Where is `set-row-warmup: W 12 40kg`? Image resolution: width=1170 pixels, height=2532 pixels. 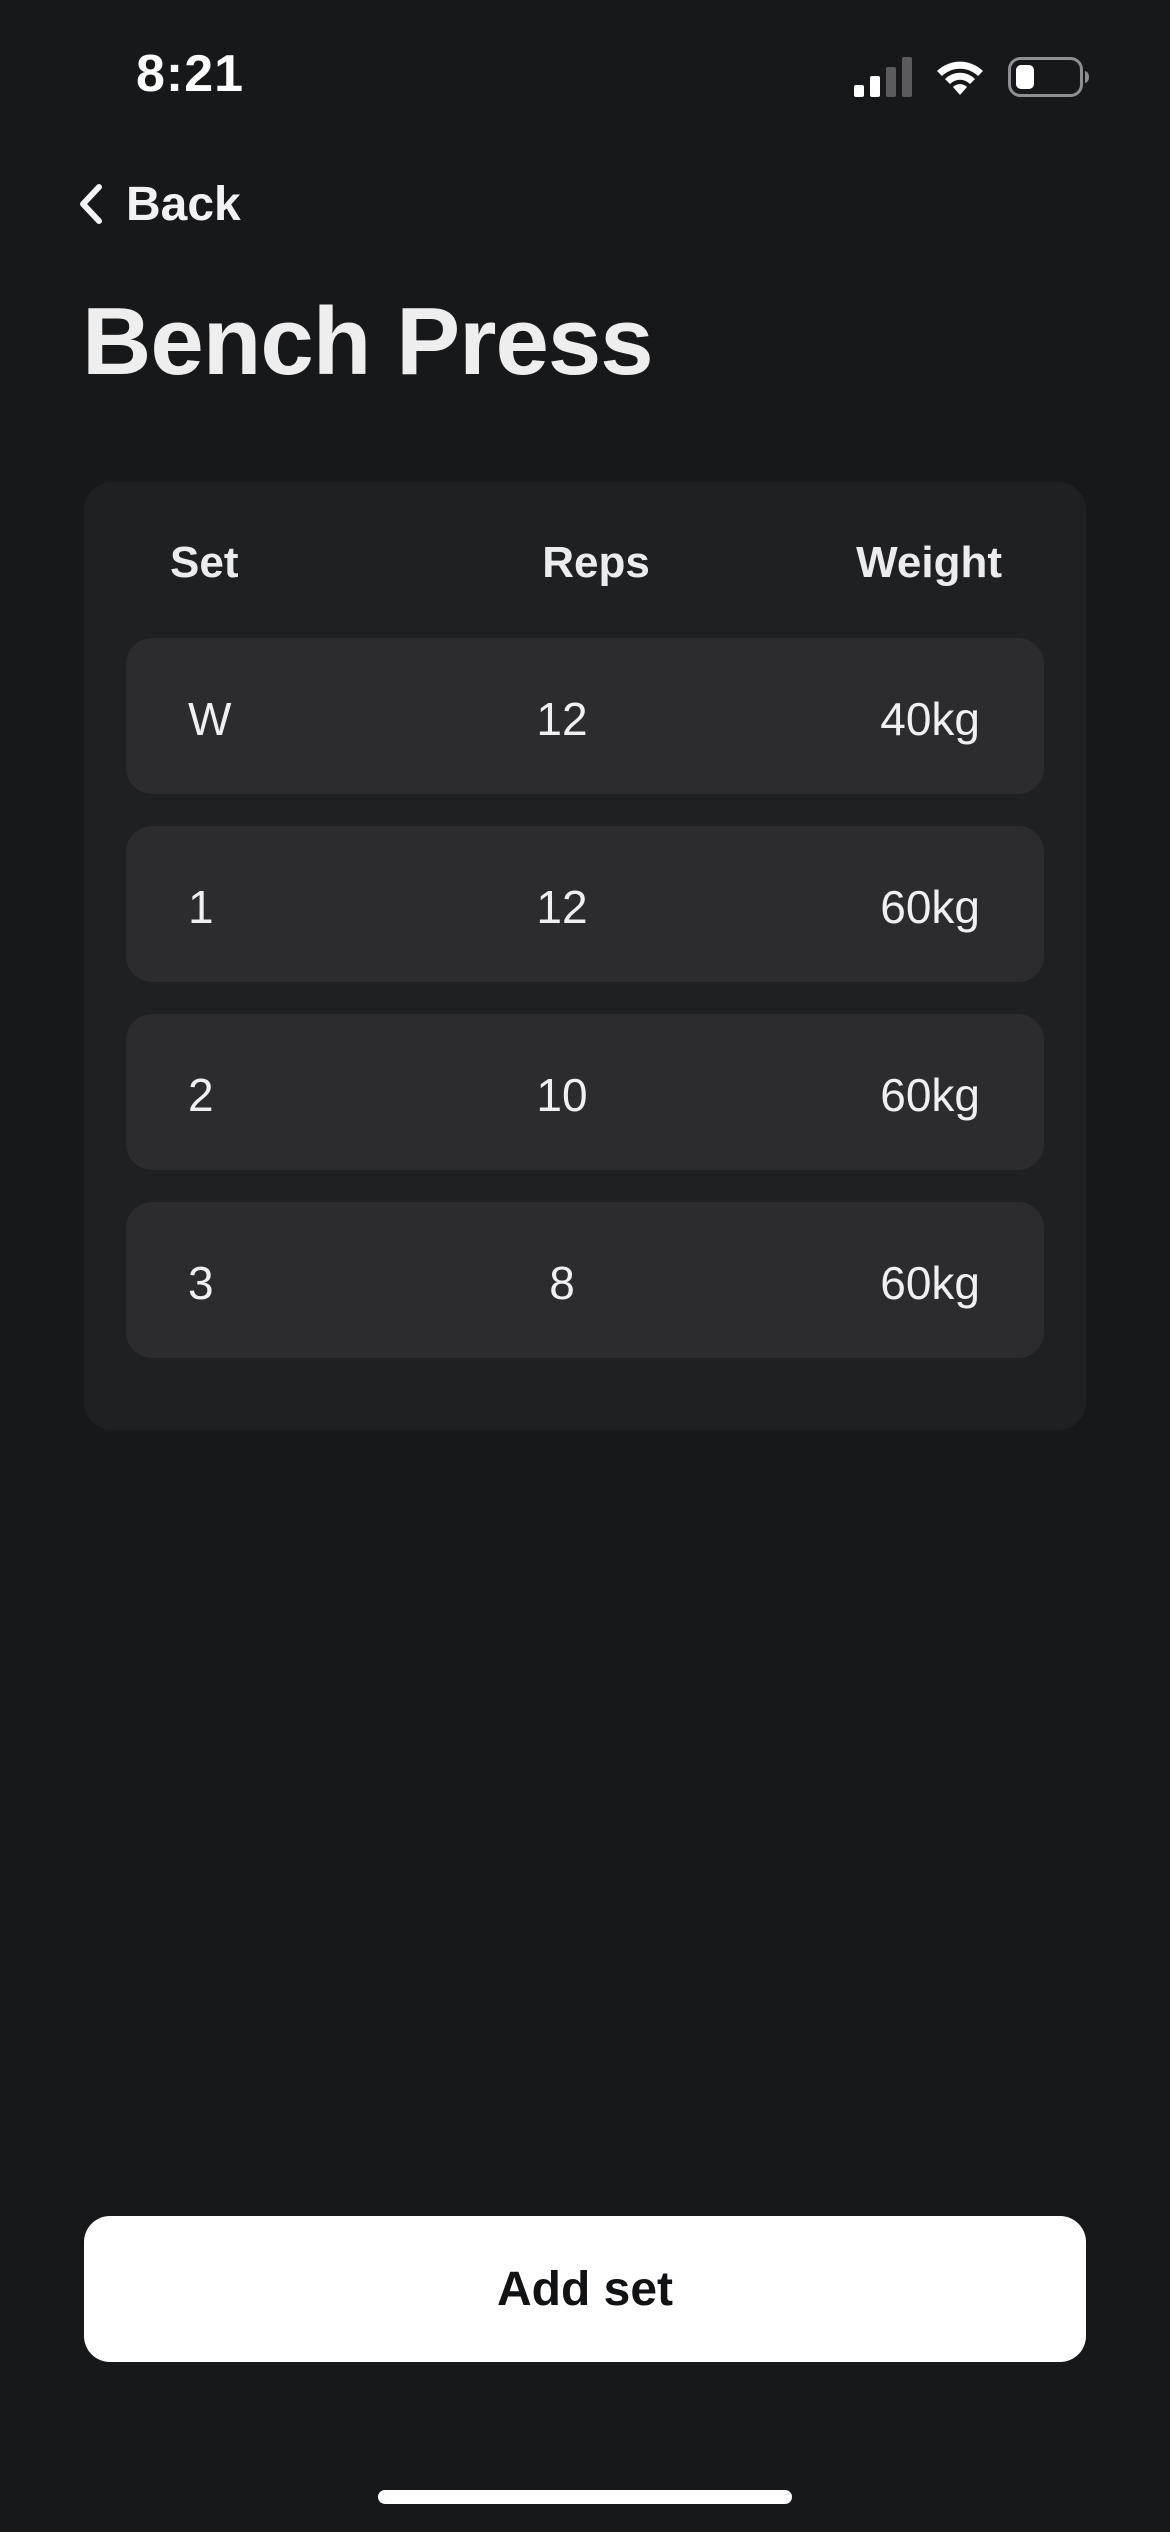 set-row-warmup: W 12 40kg is located at coordinates (585, 716).